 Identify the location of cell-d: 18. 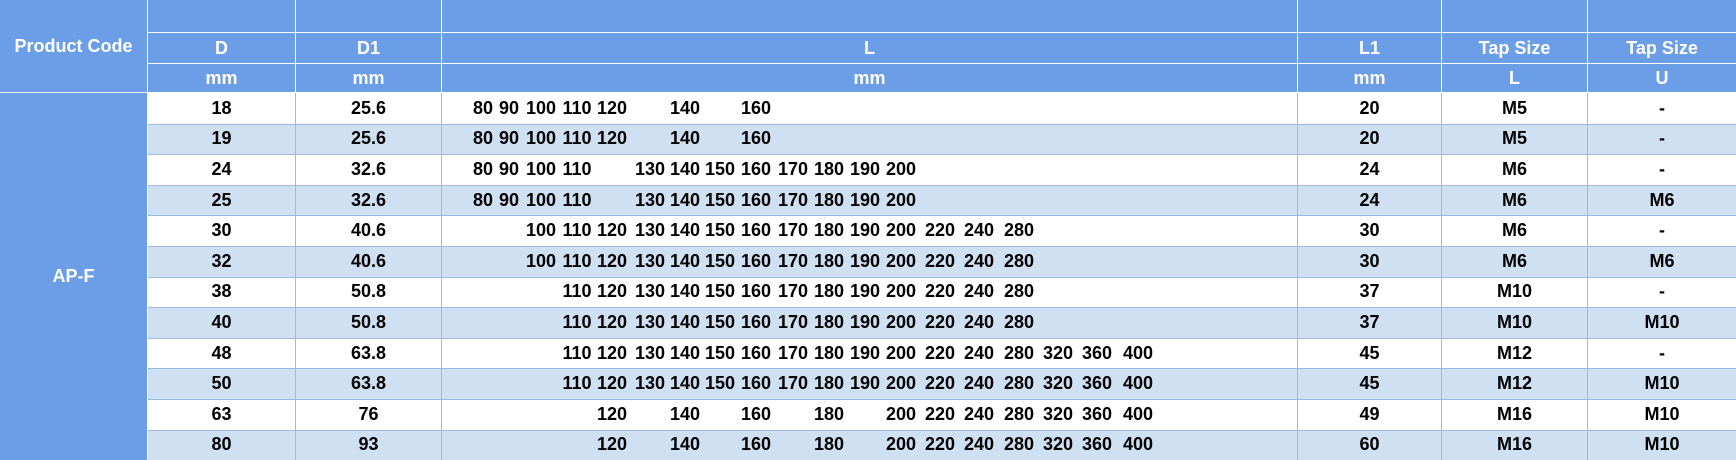
(221, 107).